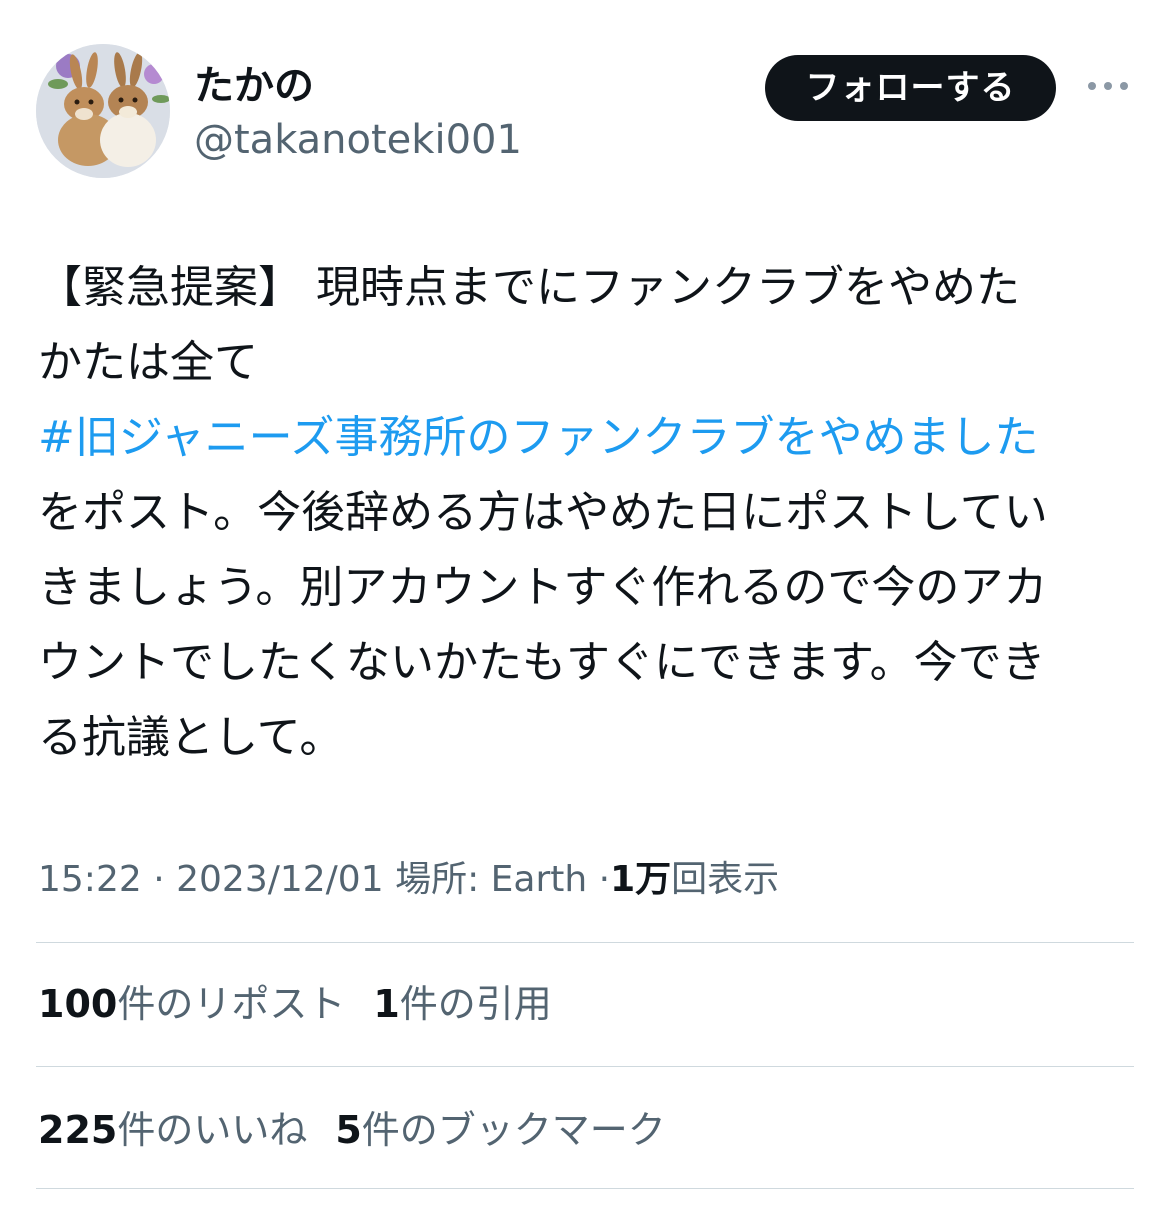 Image resolution: width=1169 pixels, height=1210 pixels. I want to click on likes-count: 225, so click(78, 1130).